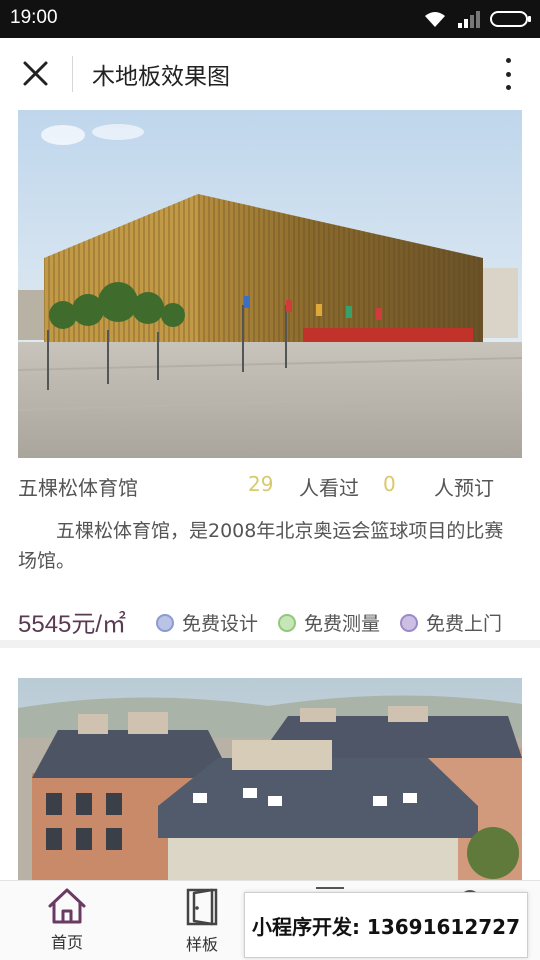  What do you see at coordinates (270, 73) in the screenshot?
I see `title-bar: 木地板效果图` at bounding box center [270, 73].